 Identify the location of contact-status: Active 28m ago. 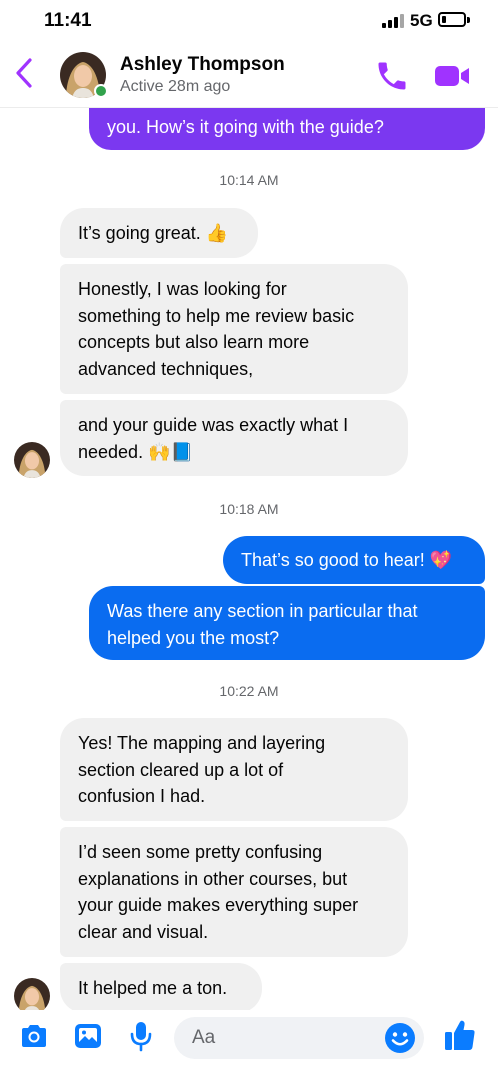
(175, 86).